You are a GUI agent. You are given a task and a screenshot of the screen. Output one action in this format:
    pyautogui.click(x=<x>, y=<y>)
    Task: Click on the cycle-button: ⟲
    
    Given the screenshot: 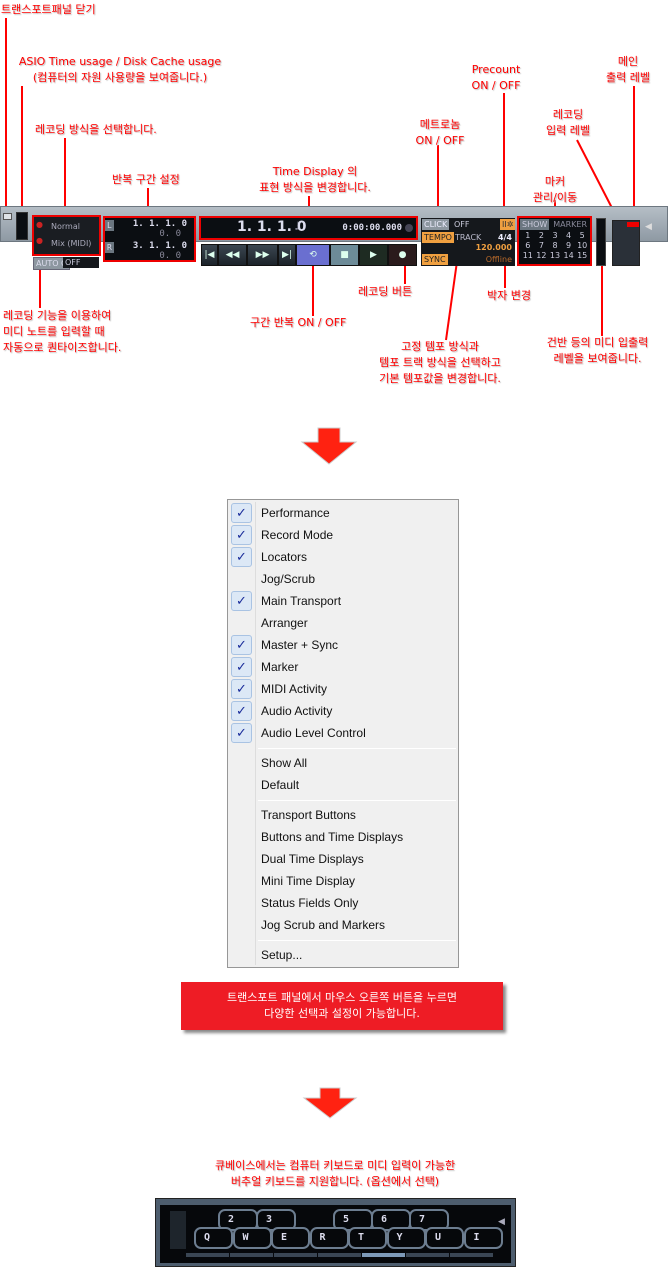 What is the action you would take?
    pyautogui.click(x=313, y=255)
    